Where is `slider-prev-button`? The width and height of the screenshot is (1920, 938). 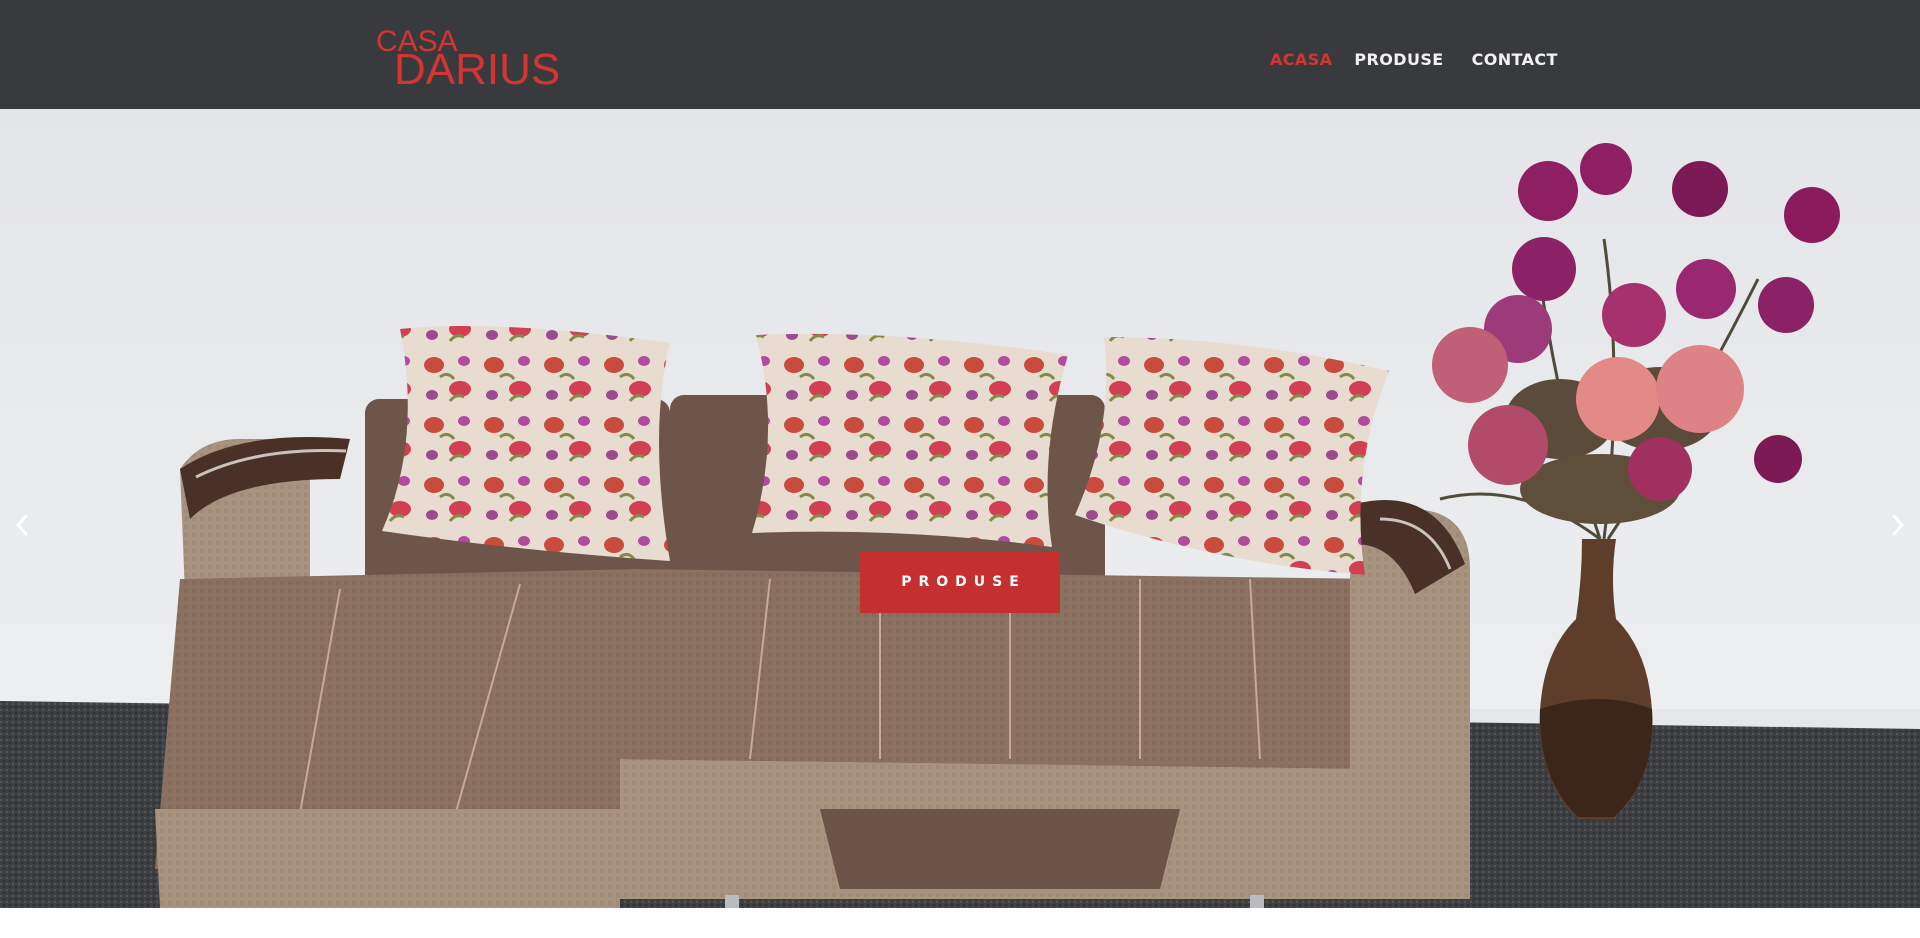 slider-prev-button is located at coordinates (22, 525).